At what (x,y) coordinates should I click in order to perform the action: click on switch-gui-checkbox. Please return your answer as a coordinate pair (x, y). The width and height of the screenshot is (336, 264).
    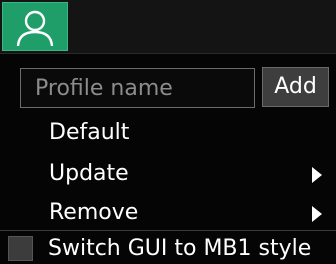
    Looking at the image, I should click on (20, 248).